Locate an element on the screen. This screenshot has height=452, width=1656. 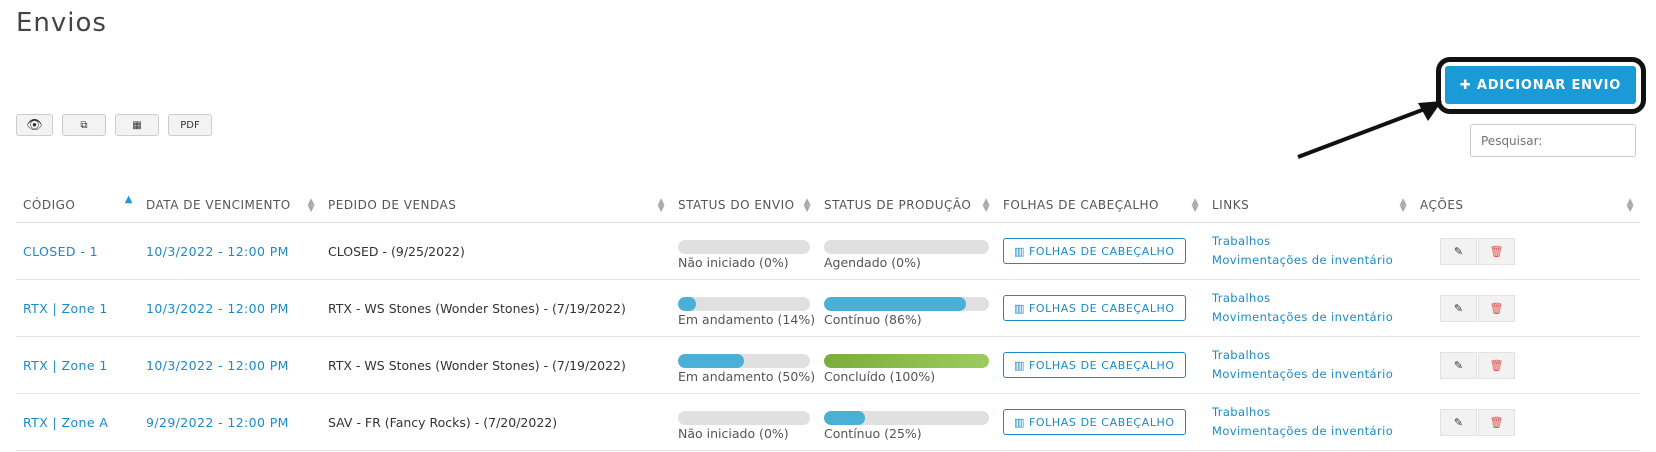
col-pedido-vendas: PEDIDO DE VENDAS ▲ ▼ is located at coordinates (496, 205).